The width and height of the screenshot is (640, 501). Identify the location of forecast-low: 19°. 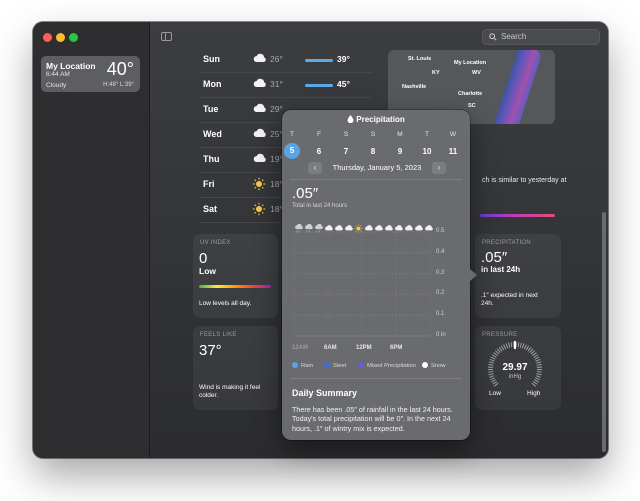
(276, 159).